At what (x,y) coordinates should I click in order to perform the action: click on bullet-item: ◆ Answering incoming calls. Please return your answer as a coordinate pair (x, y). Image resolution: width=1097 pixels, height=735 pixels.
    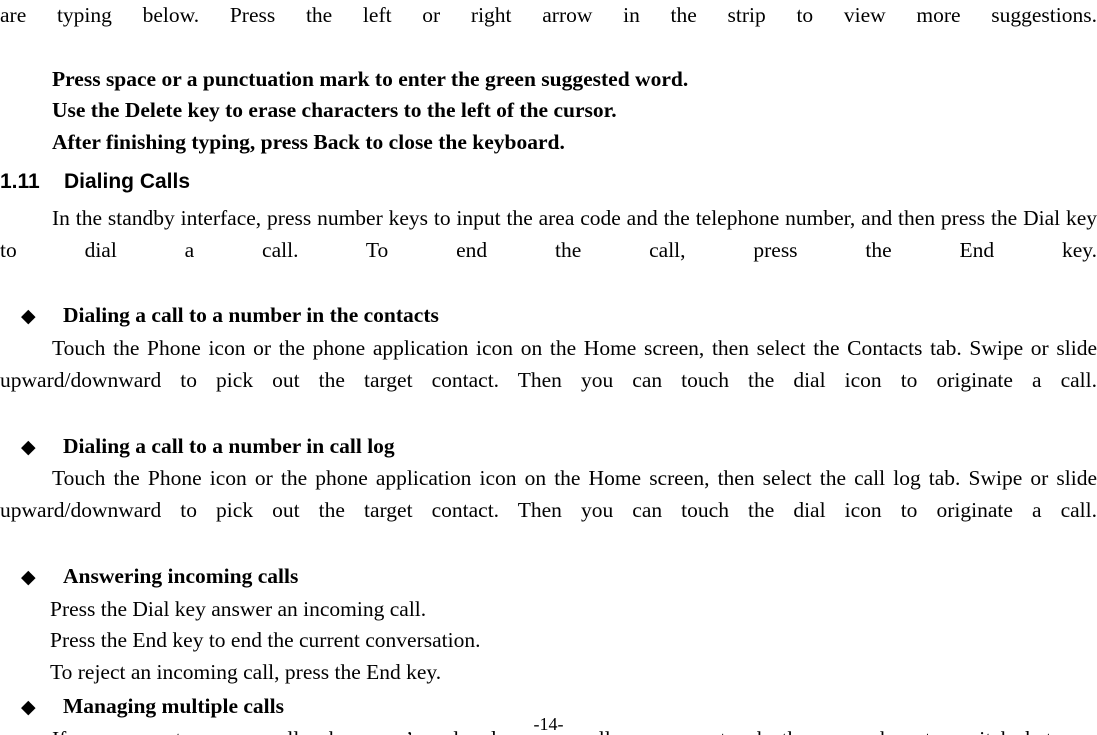
    Looking at the image, I should click on (548, 577).